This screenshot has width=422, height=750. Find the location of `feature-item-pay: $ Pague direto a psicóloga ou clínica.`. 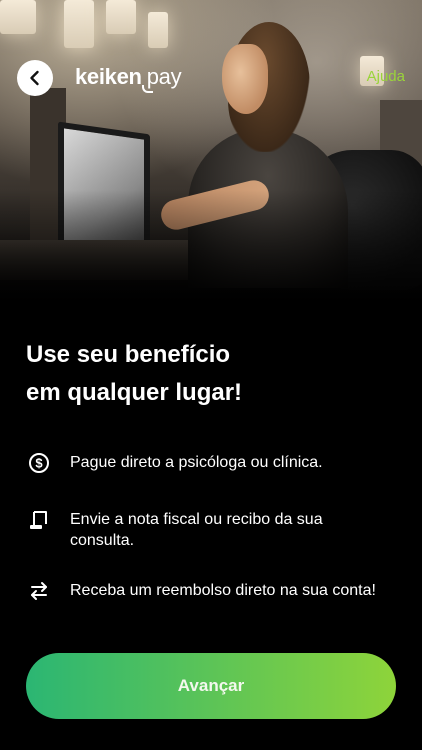

feature-item-pay: $ Pague direto a psicóloga ou clínica. is located at coordinates (211, 464).